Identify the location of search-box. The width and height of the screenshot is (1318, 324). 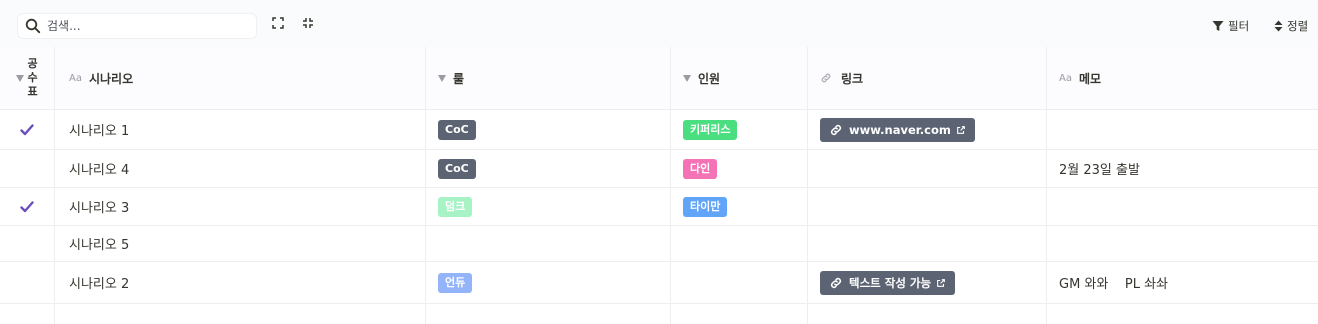
(137, 26).